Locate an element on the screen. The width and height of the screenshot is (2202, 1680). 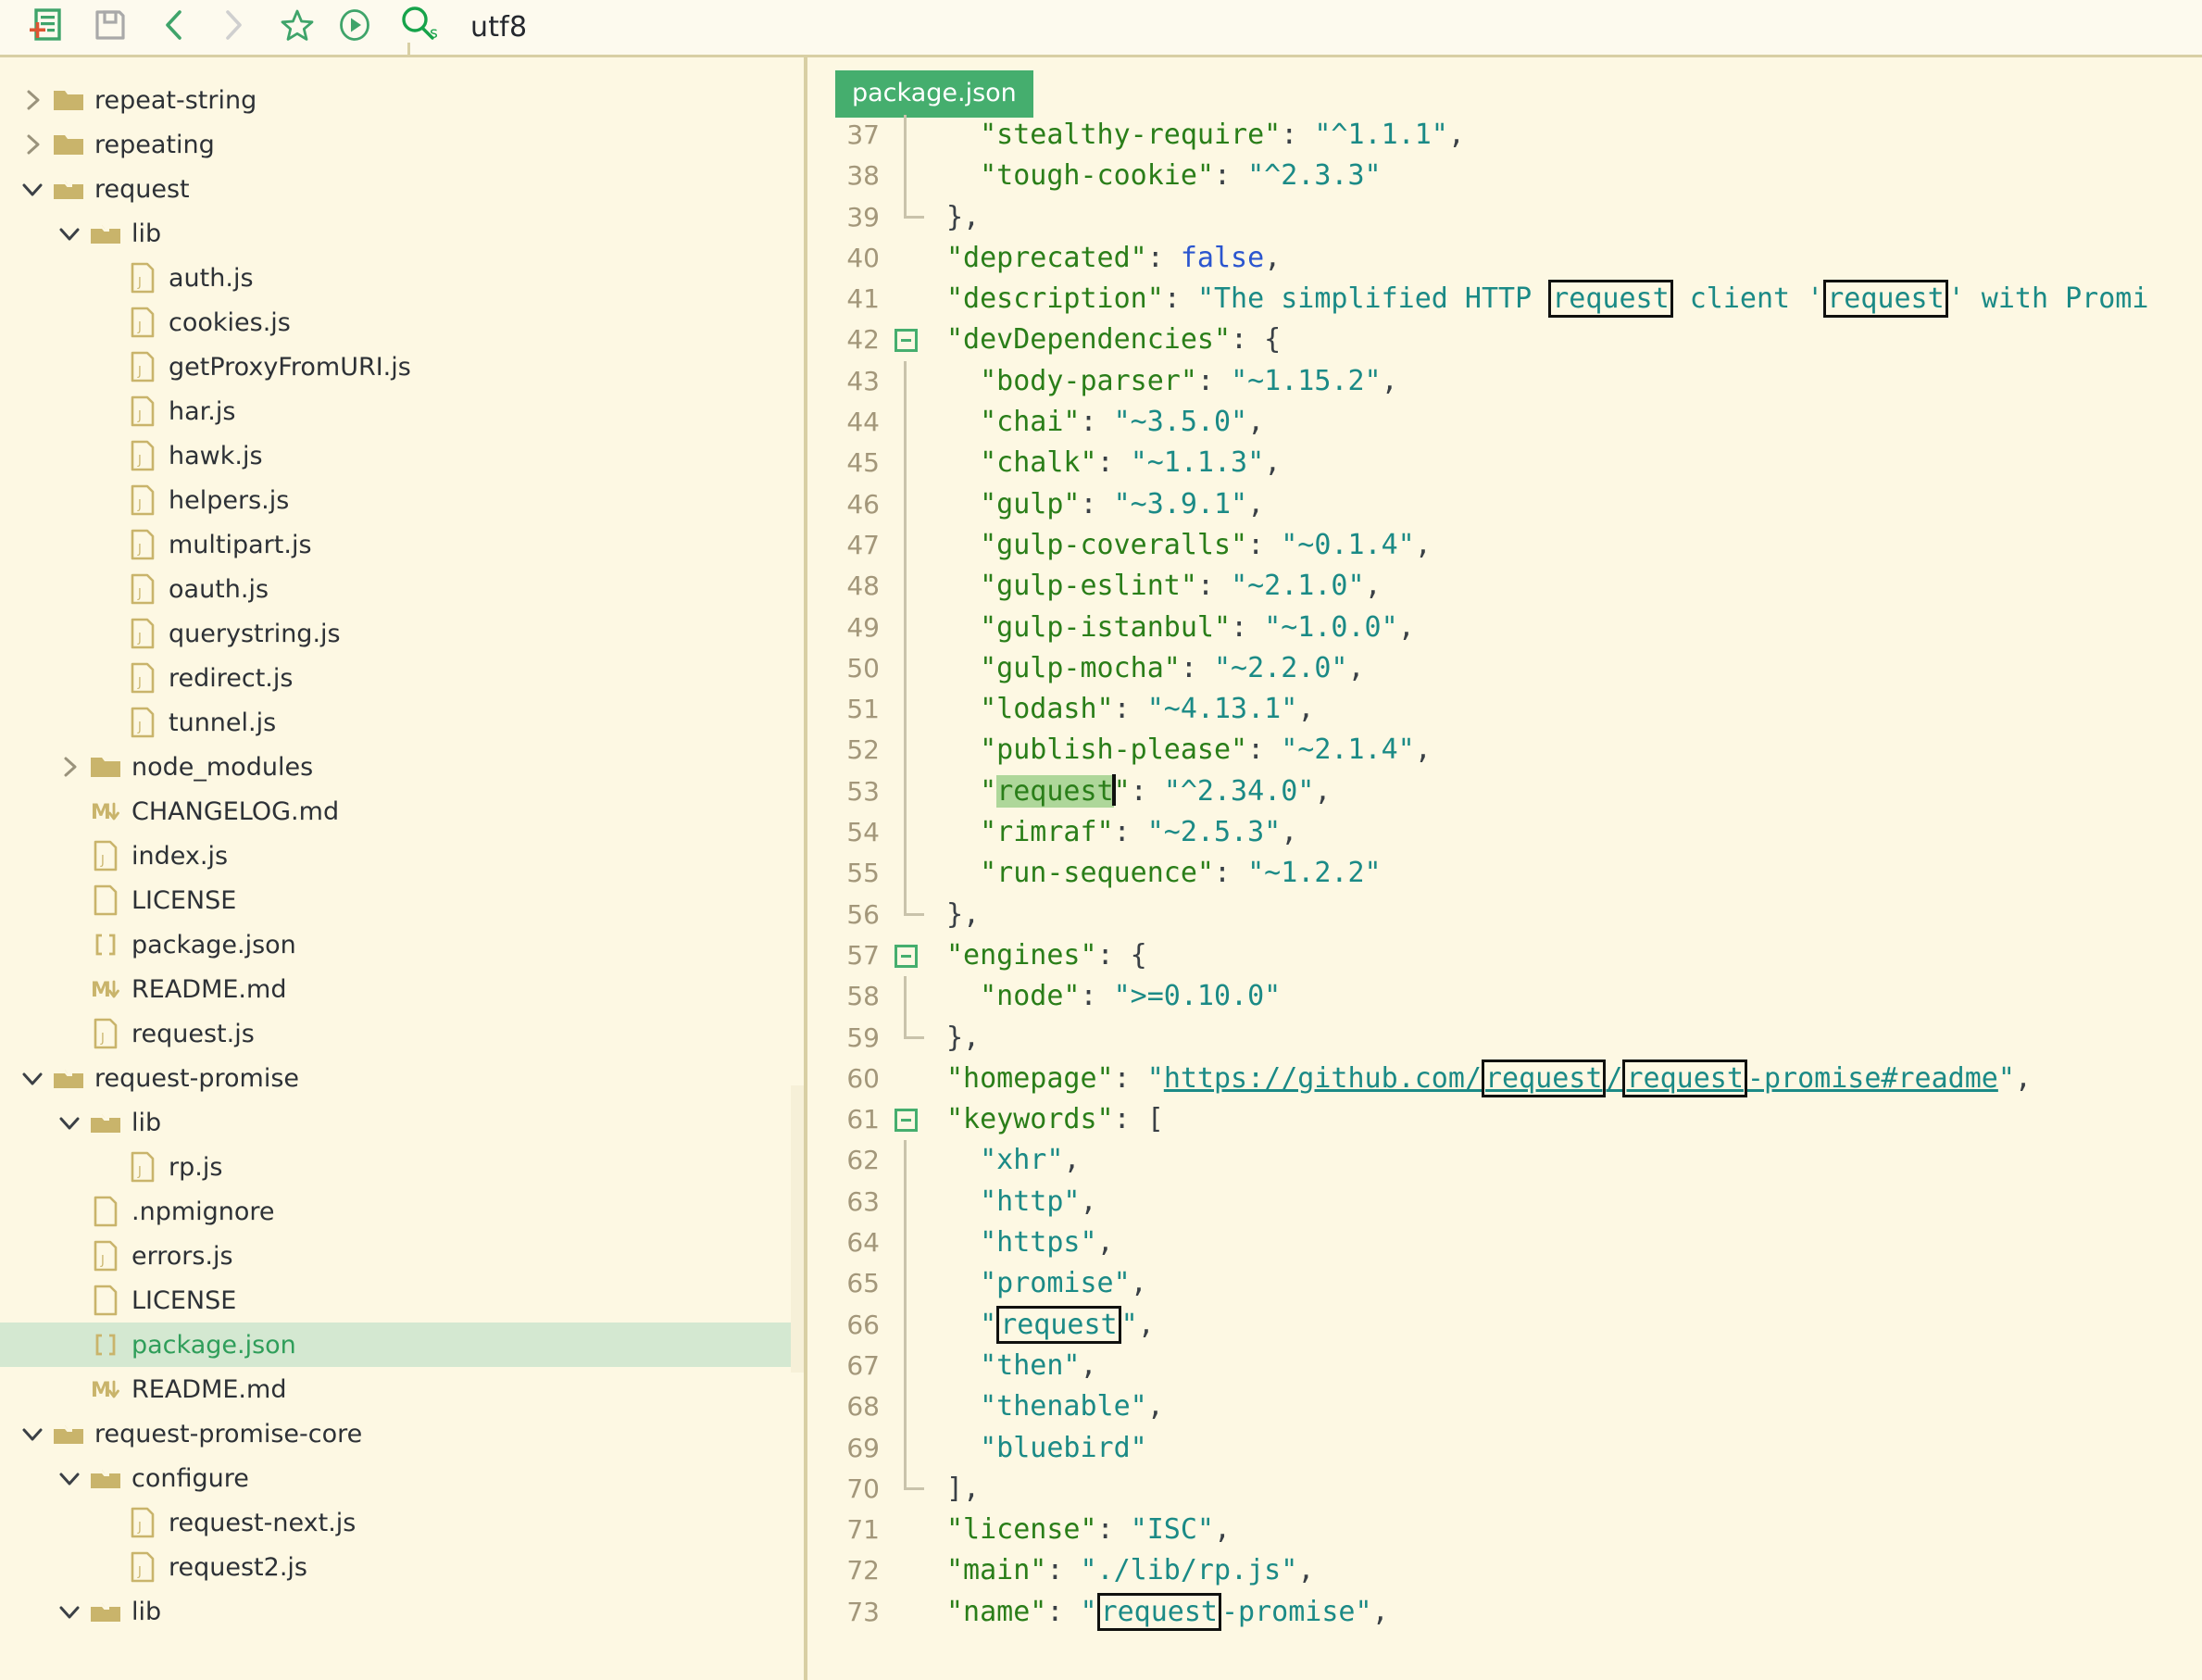
code-line: 73 "name": " request -promise", is located at coordinates (1504, 1612).